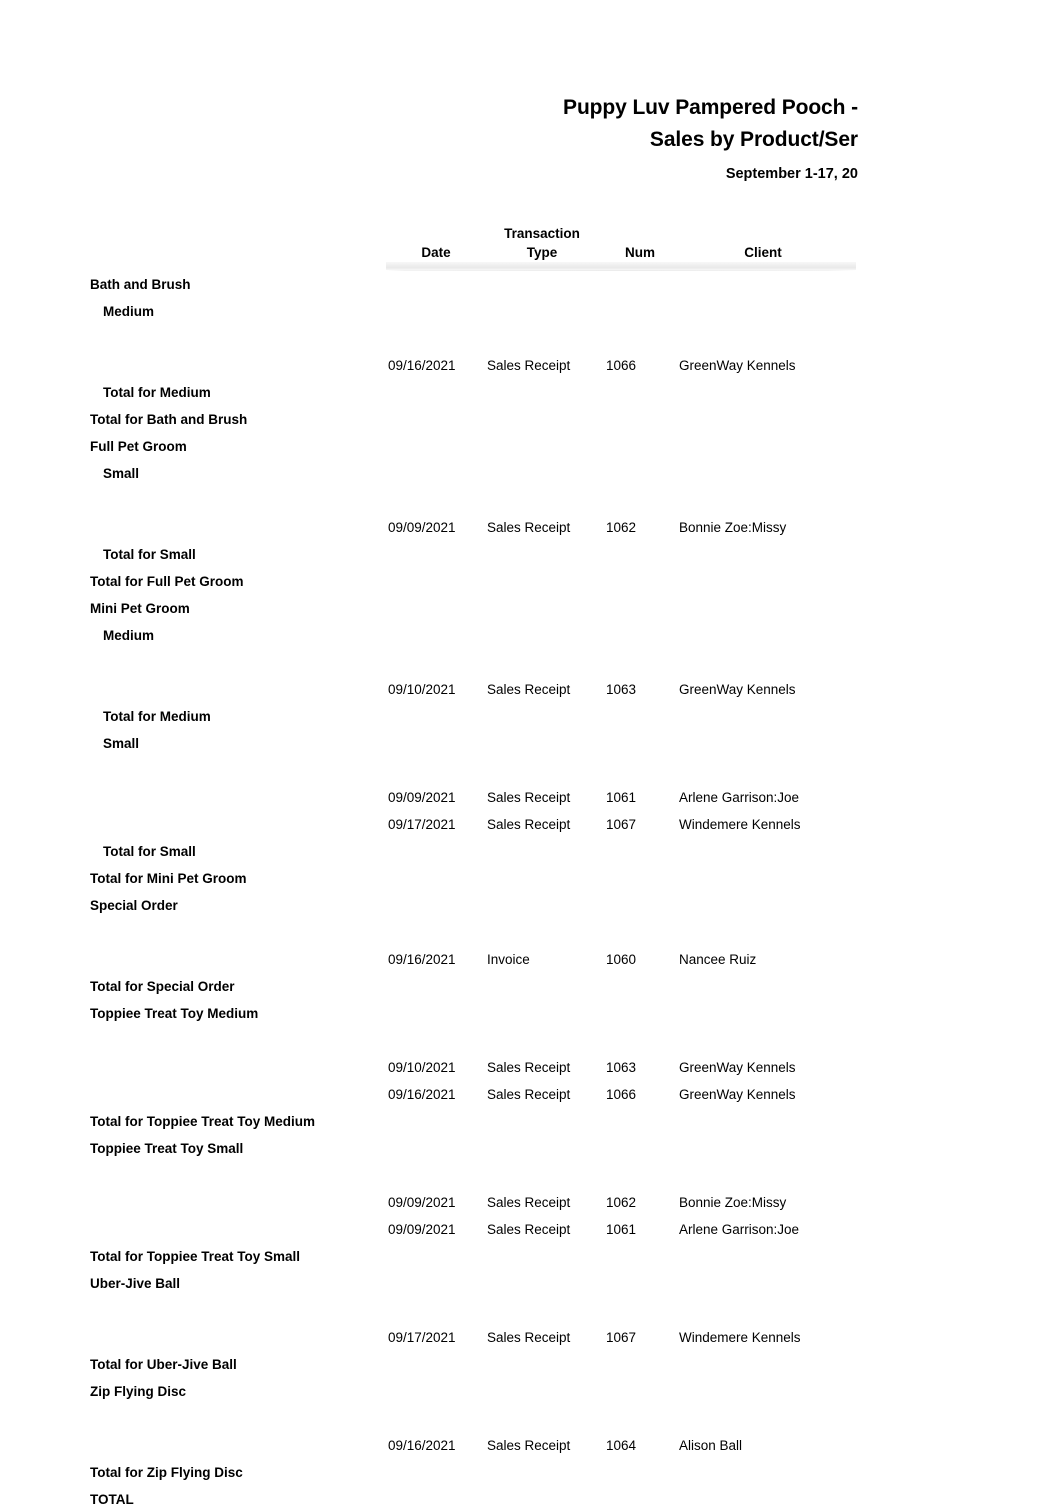  What do you see at coordinates (508, 959) in the screenshot?
I see `cell-transaction-type: Invoice` at bounding box center [508, 959].